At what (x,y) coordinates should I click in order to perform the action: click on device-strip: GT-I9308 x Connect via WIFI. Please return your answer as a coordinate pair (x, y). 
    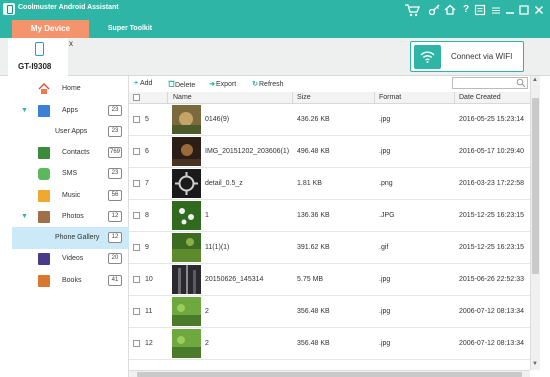
    Looking at the image, I should click on (275, 57).